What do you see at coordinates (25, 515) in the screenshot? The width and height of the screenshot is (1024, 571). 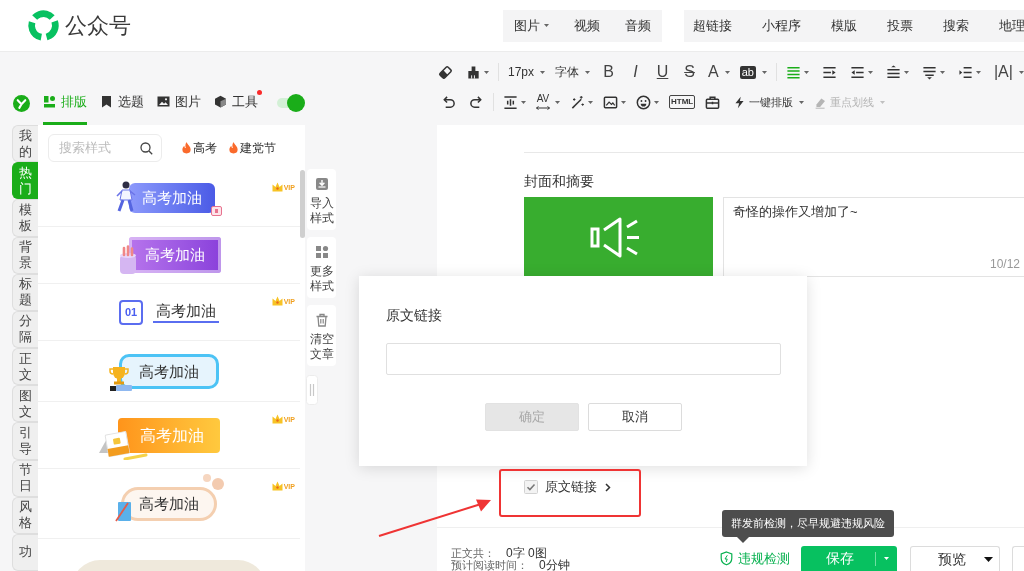 I see `category-tab: 风格` at bounding box center [25, 515].